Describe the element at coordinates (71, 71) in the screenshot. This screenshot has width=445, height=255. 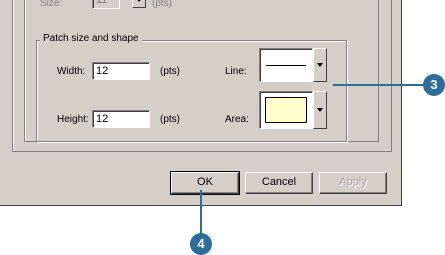
I see `width-label: Width:` at that location.